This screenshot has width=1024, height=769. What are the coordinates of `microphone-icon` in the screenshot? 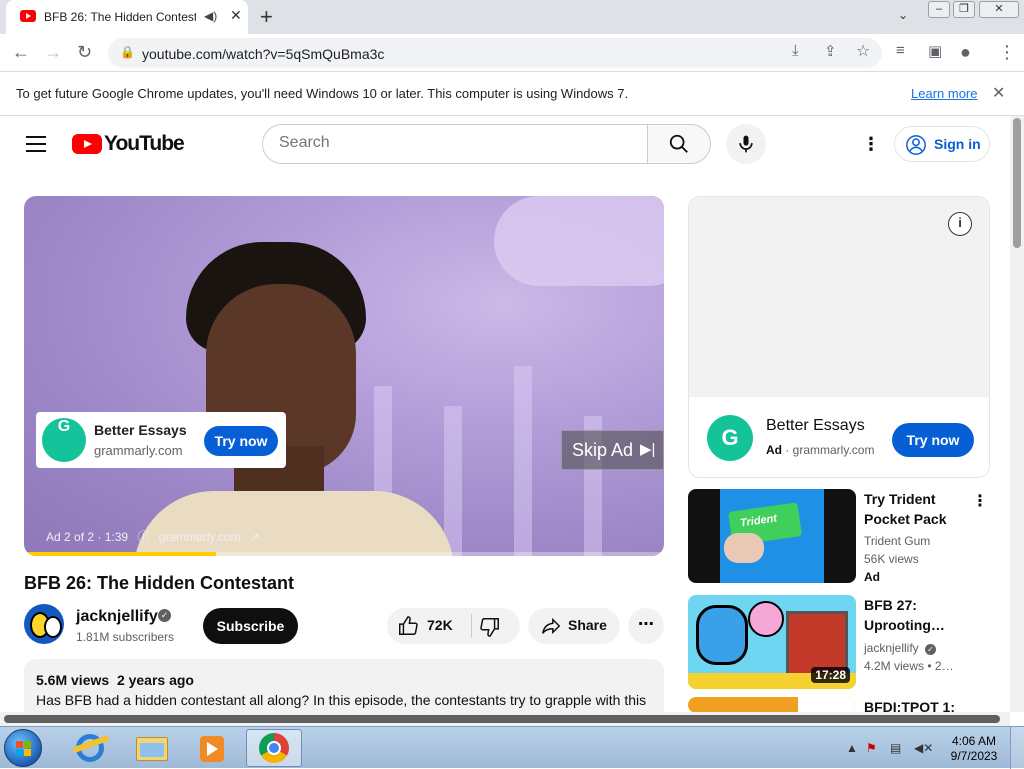 It's located at (746, 144).